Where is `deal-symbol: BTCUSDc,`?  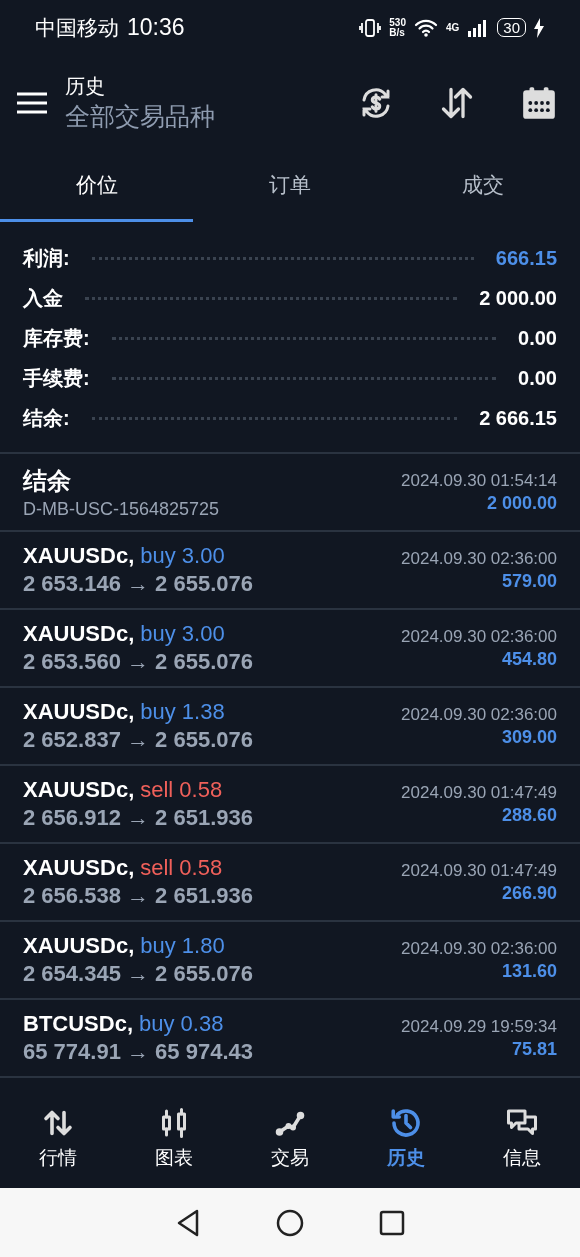
deal-symbol: BTCUSDc, is located at coordinates (78, 1024).